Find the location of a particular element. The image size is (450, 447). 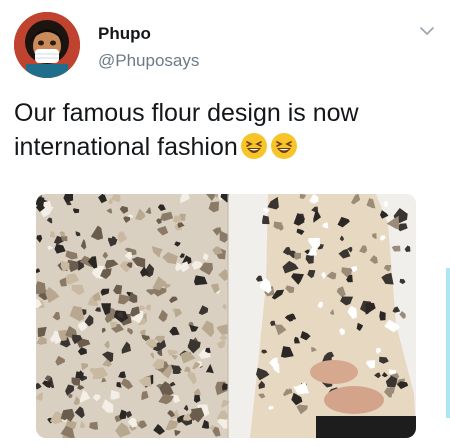

avatar is located at coordinates (47, 45).